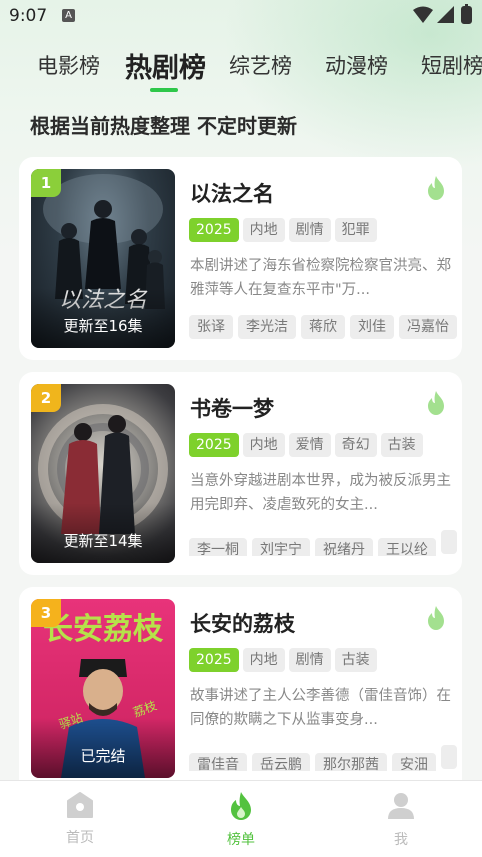 The image size is (482, 857). What do you see at coordinates (466, 14) in the screenshot?
I see `battery-icon` at bounding box center [466, 14].